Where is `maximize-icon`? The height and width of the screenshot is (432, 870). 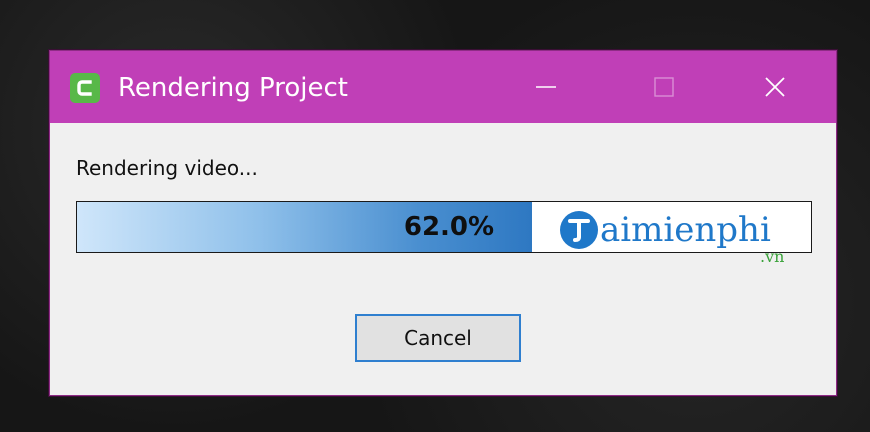
maximize-icon is located at coordinates (664, 87).